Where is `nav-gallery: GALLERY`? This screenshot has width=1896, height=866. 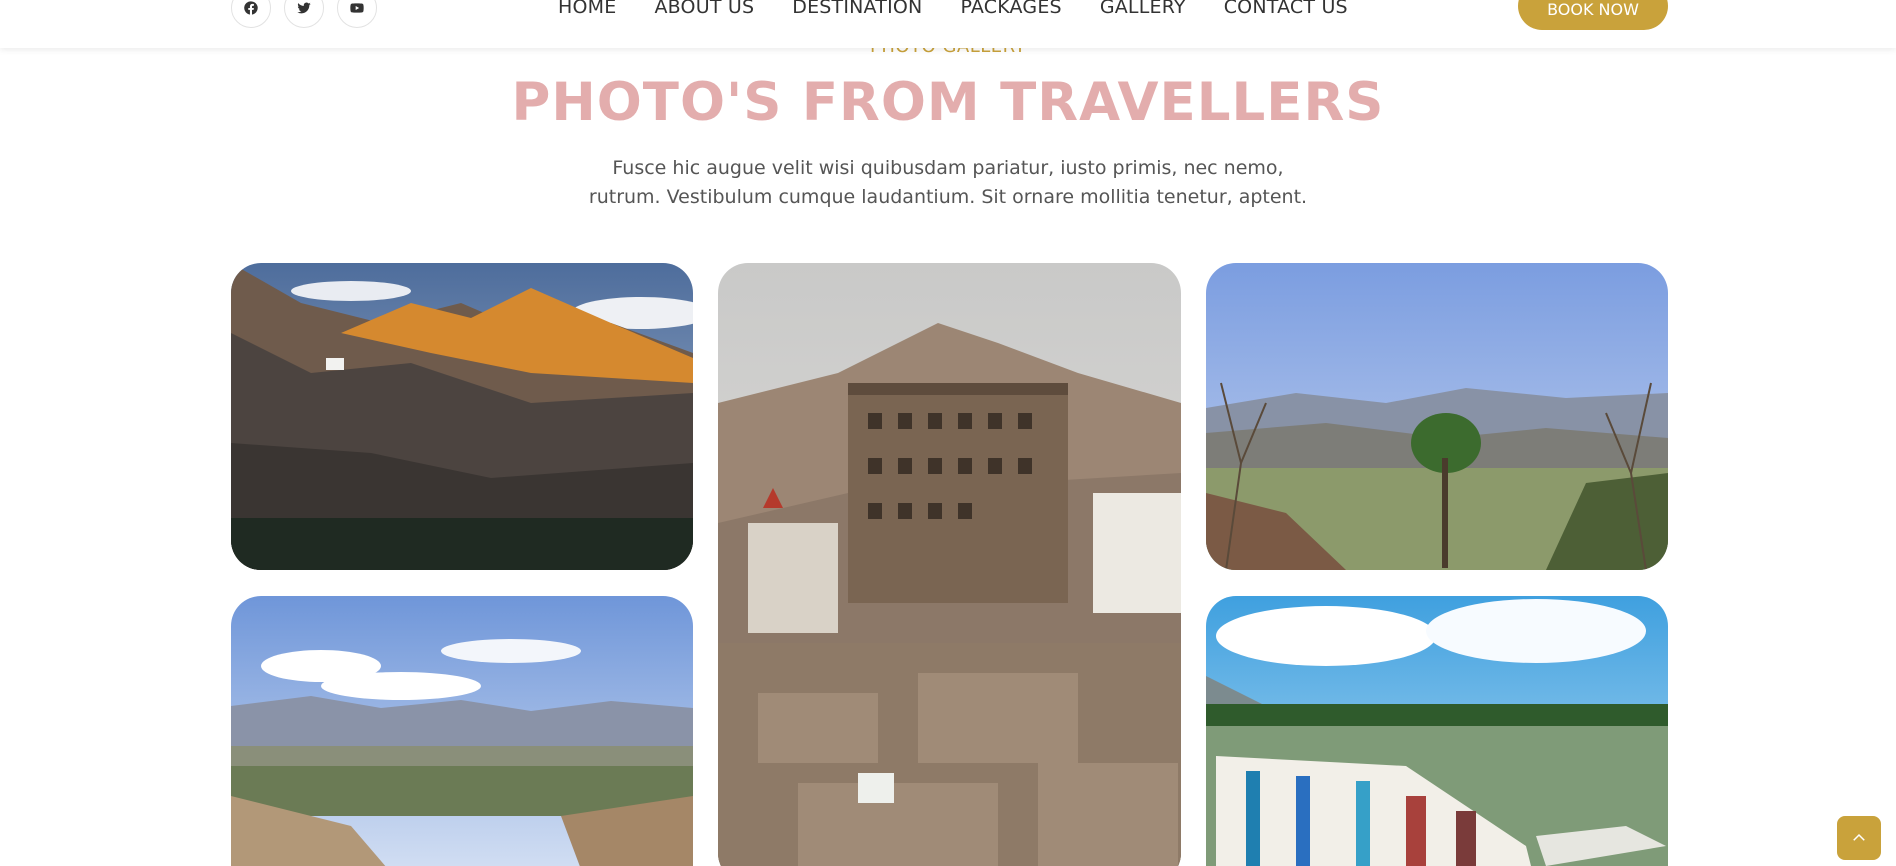 nav-gallery: GALLERY is located at coordinates (1143, 8).